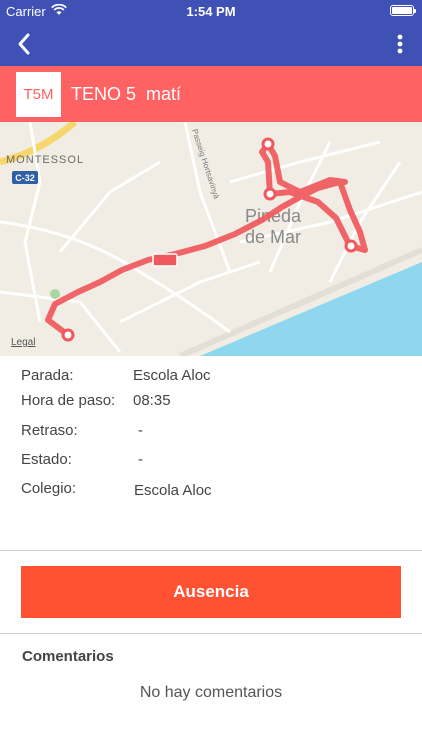 The width and height of the screenshot is (422, 750). I want to click on time-label: Hora de paso:, so click(68, 400).